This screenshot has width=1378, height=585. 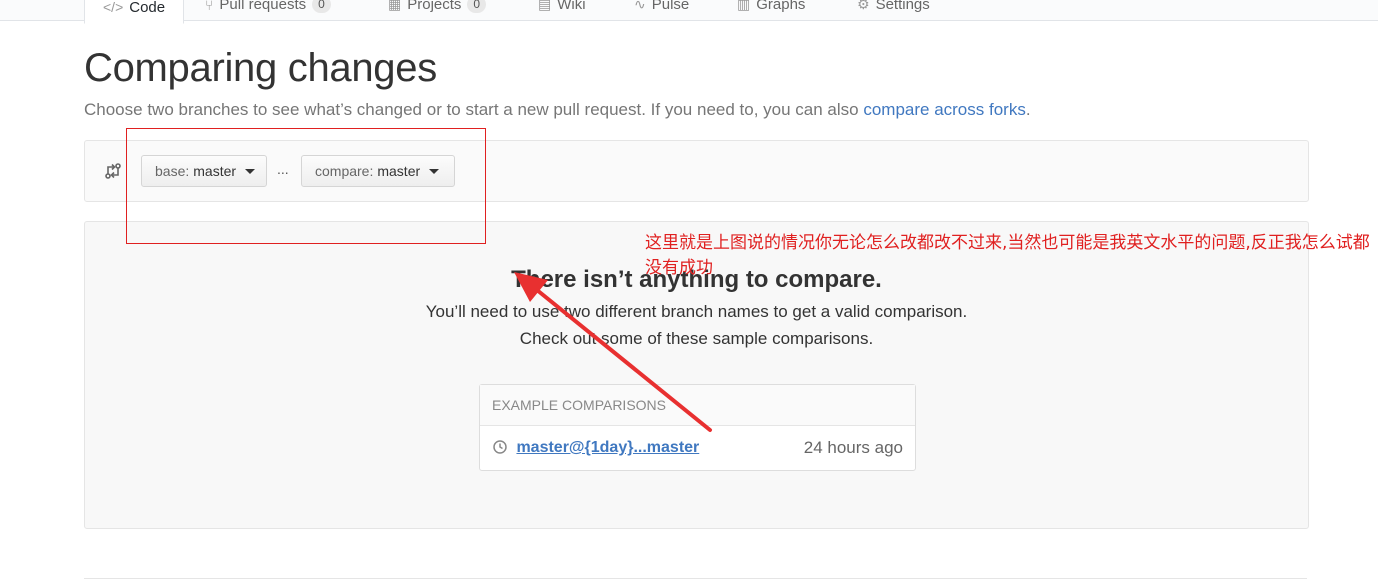 I want to click on tab-label: Graphs, so click(x=781, y=6).